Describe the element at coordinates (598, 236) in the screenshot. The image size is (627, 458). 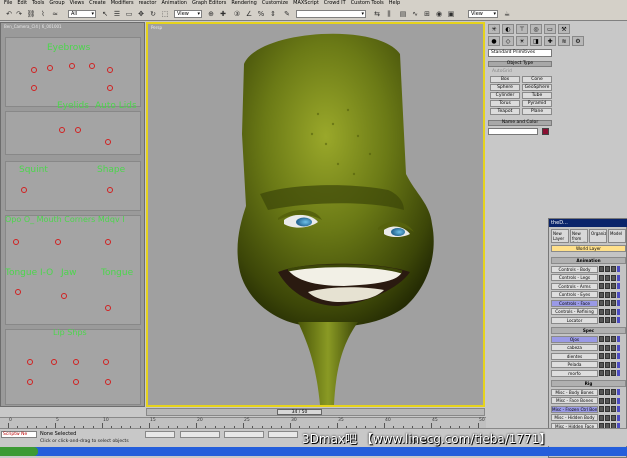
I see `organize-button: Organize` at that location.